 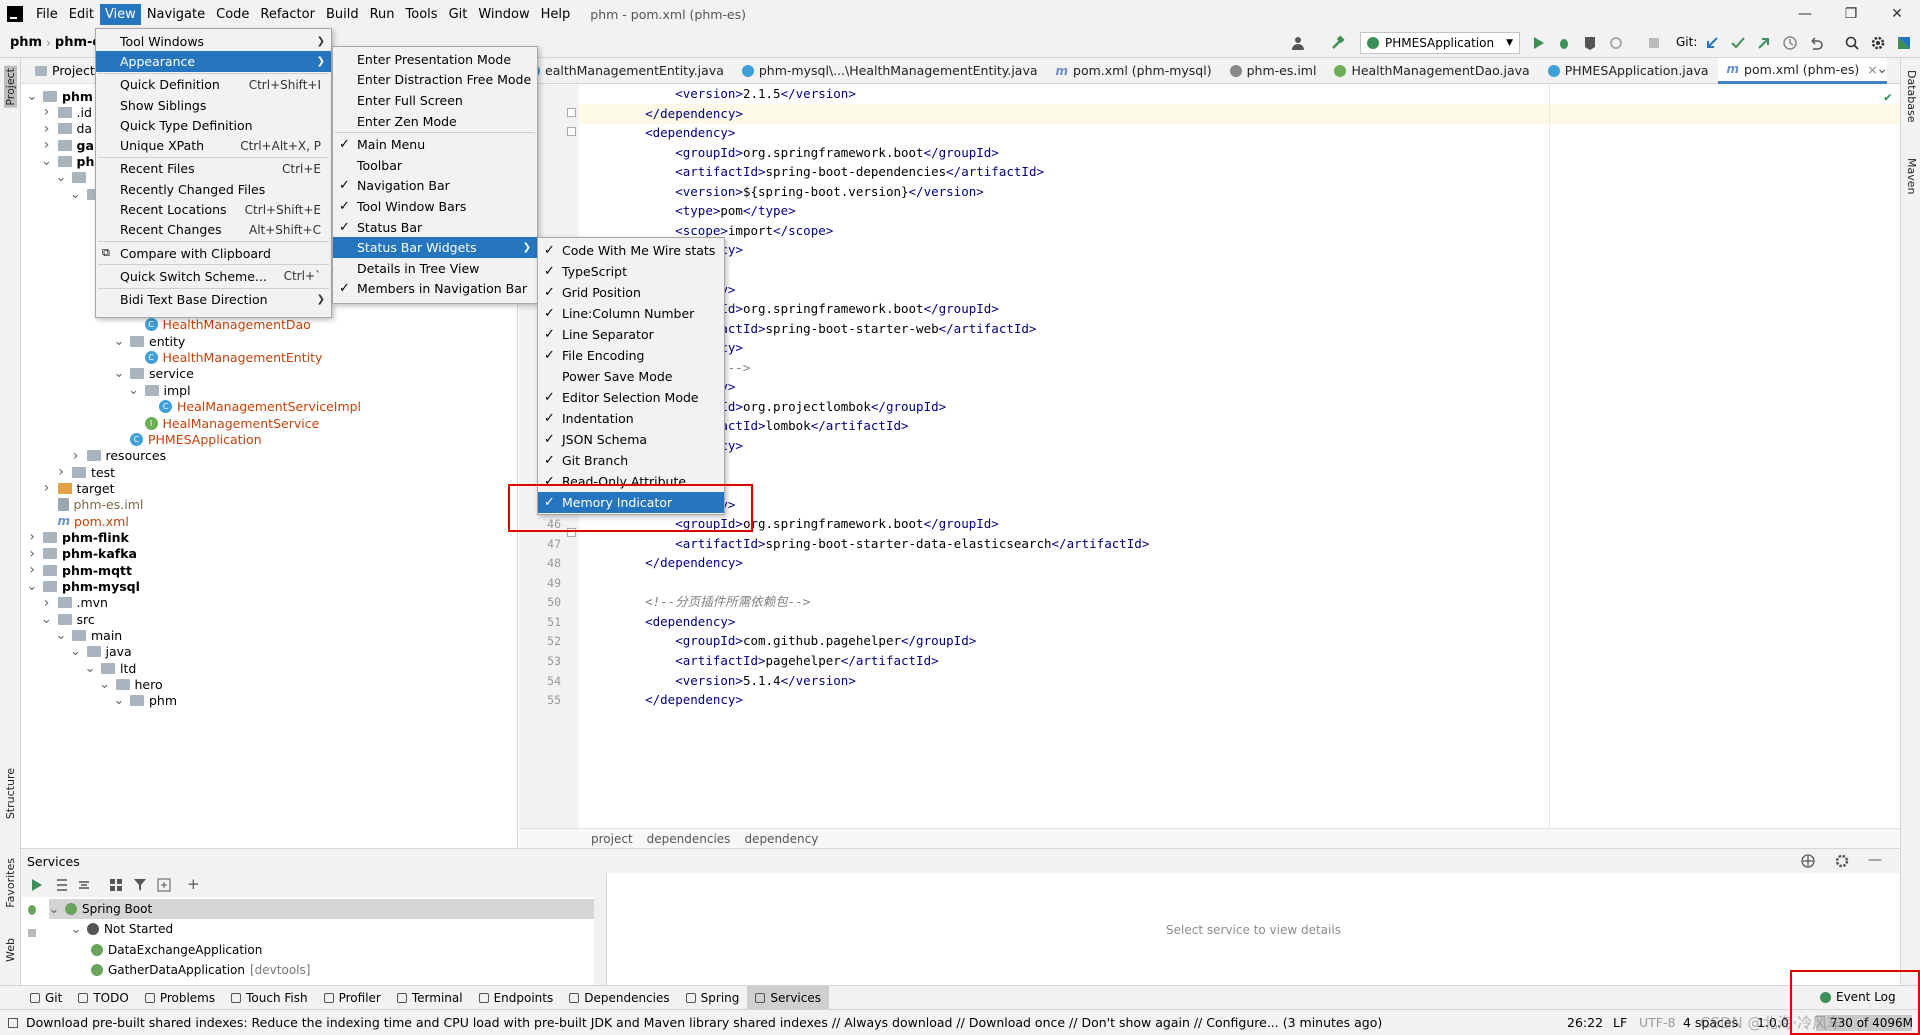 I want to click on menu-window: Window, so click(x=503, y=14).